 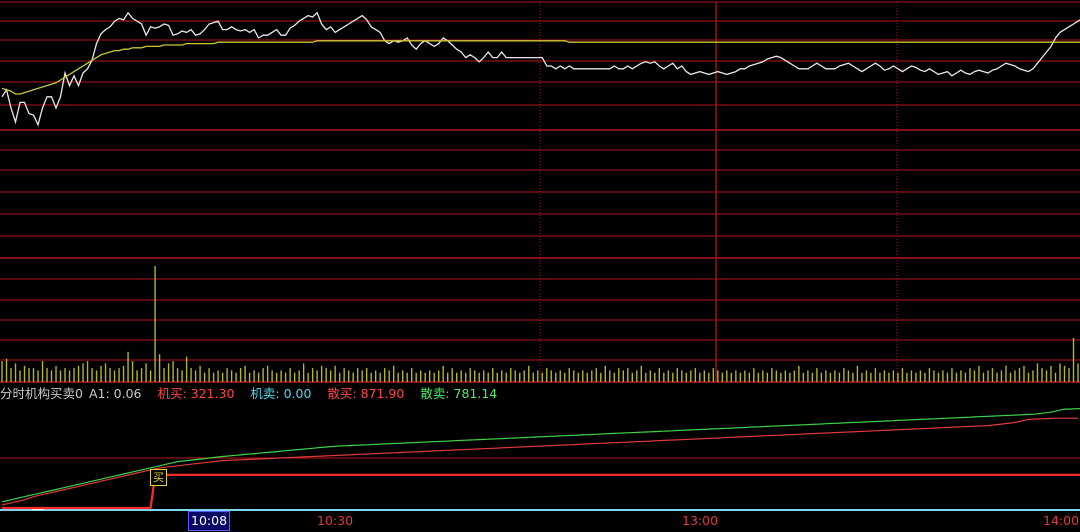 What do you see at coordinates (196, 393) in the screenshot?
I see `inst-buy-value: 机买: 321.30` at bounding box center [196, 393].